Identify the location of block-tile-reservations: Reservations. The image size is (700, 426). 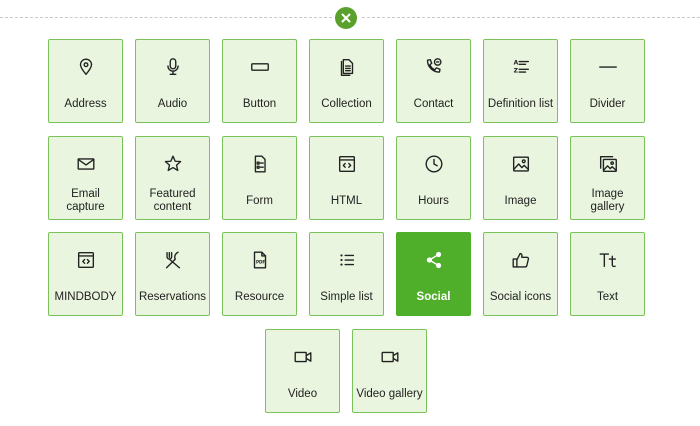
(172, 274).